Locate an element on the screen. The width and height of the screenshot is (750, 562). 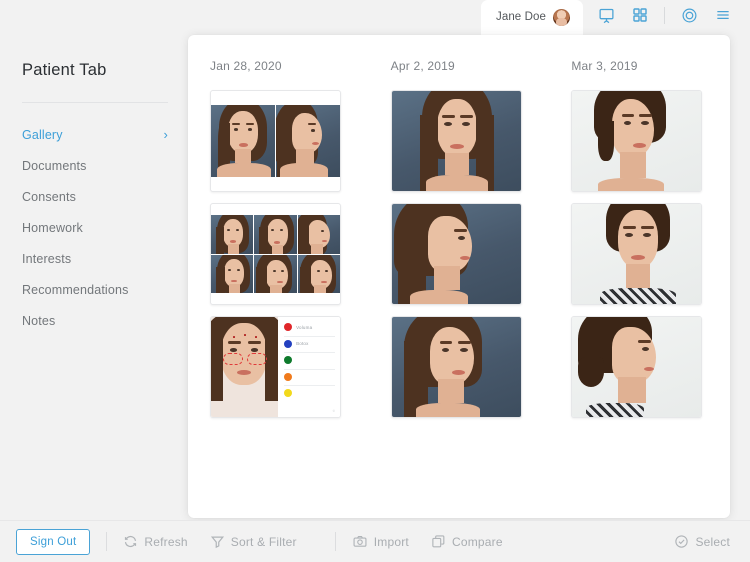
chevron-right-icon: › is located at coordinates (165, 134).